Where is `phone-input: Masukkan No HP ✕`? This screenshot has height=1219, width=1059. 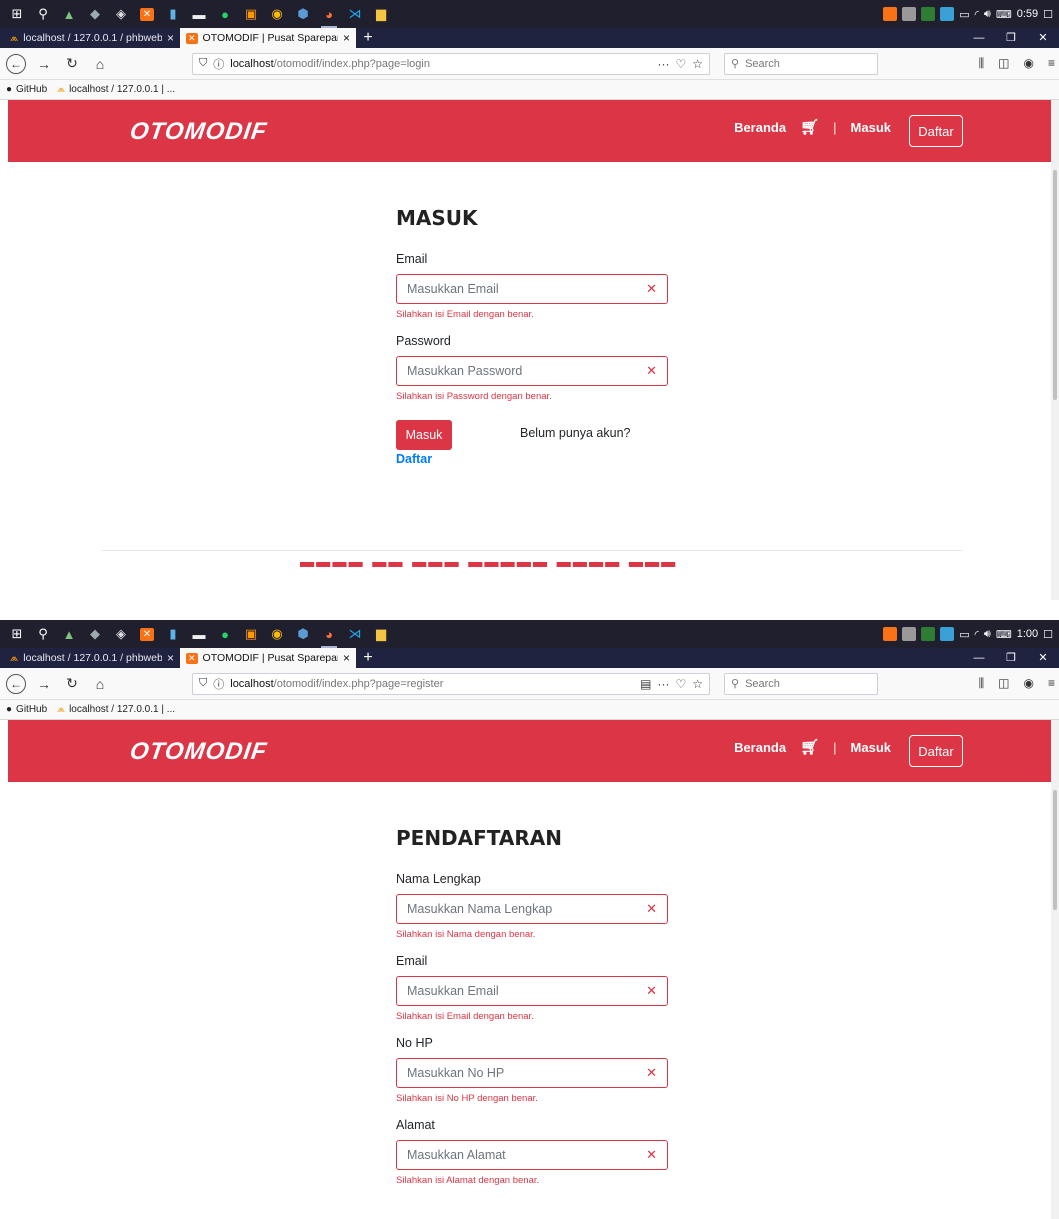
phone-input: Masukkan No HP ✕ is located at coordinates (532, 1073).